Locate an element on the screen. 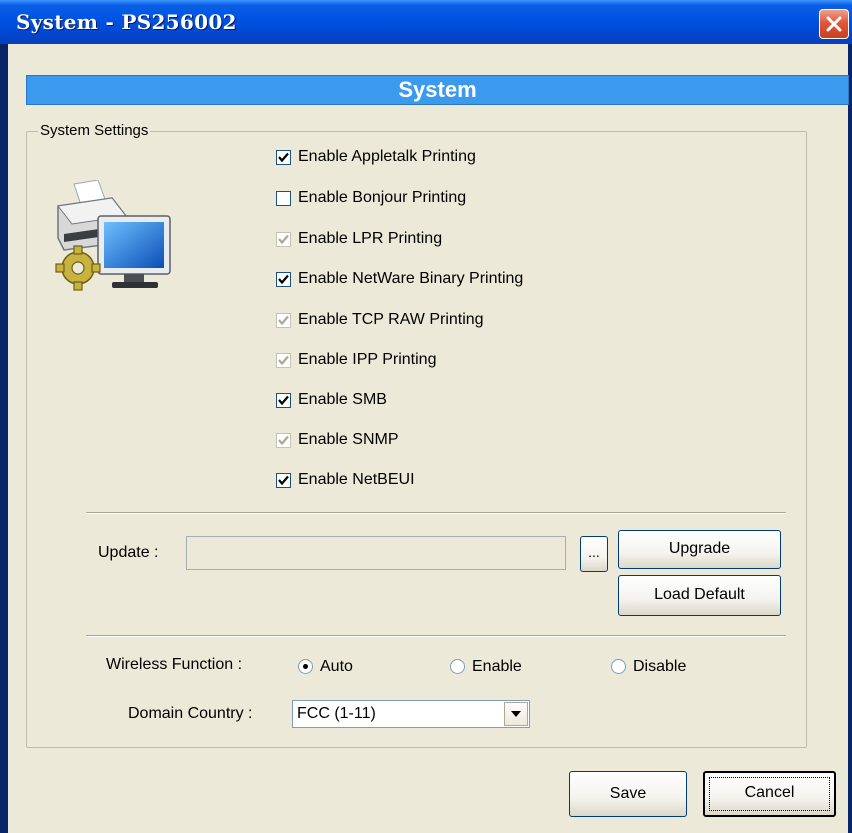 This screenshot has width=852, height=833. update-label: Update : is located at coordinates (128, 552).